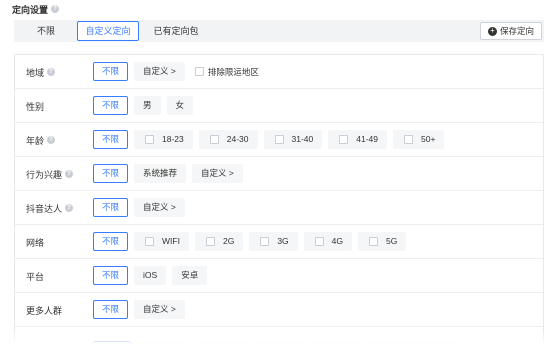 The height and width of the screenshot is (348, 556). What do you see at coordinates (30, 9) in the screenshot?
I see `page-title: 定向设置` at bounding box center [30, 9].